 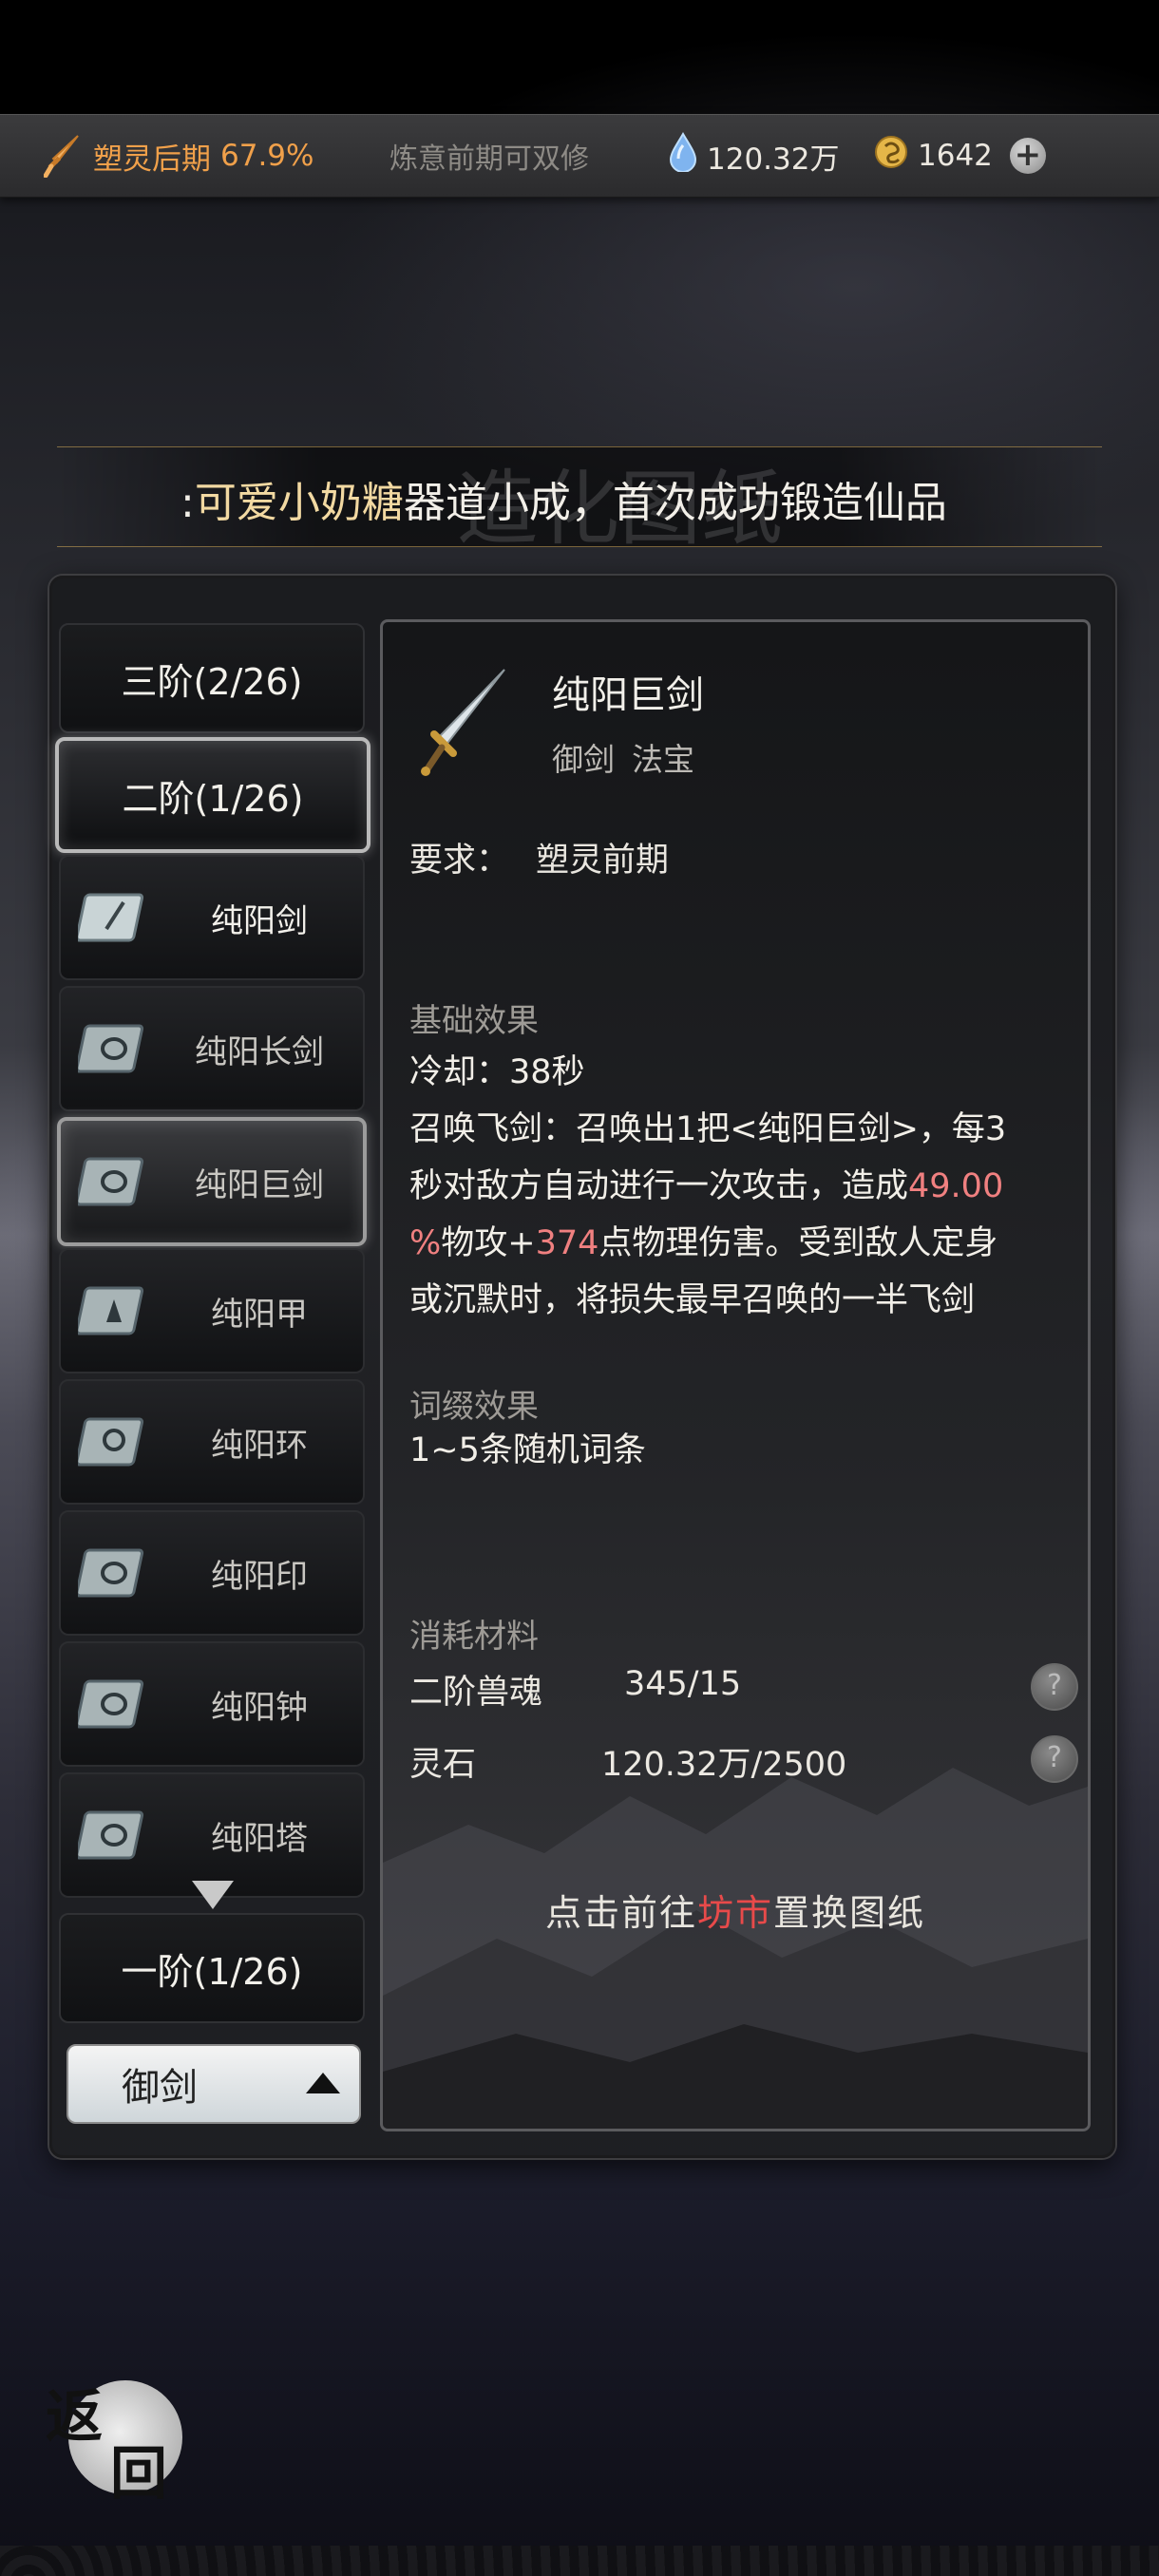 I want to click on material-row: 二阶兽魂 345/15, so click(x=741, y=1689).